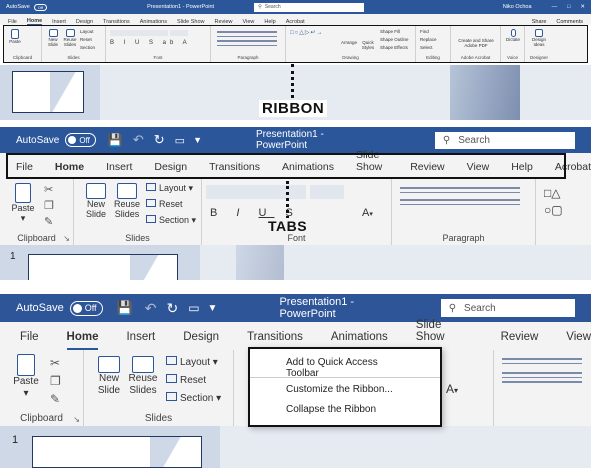 Image resolution: width=591 pixels, height=468 pixels. What do you see at coordinates (22, 57) in the screenshot?
I see `group-label-clipboard: Clipboard` at bounding box center [22, 57].